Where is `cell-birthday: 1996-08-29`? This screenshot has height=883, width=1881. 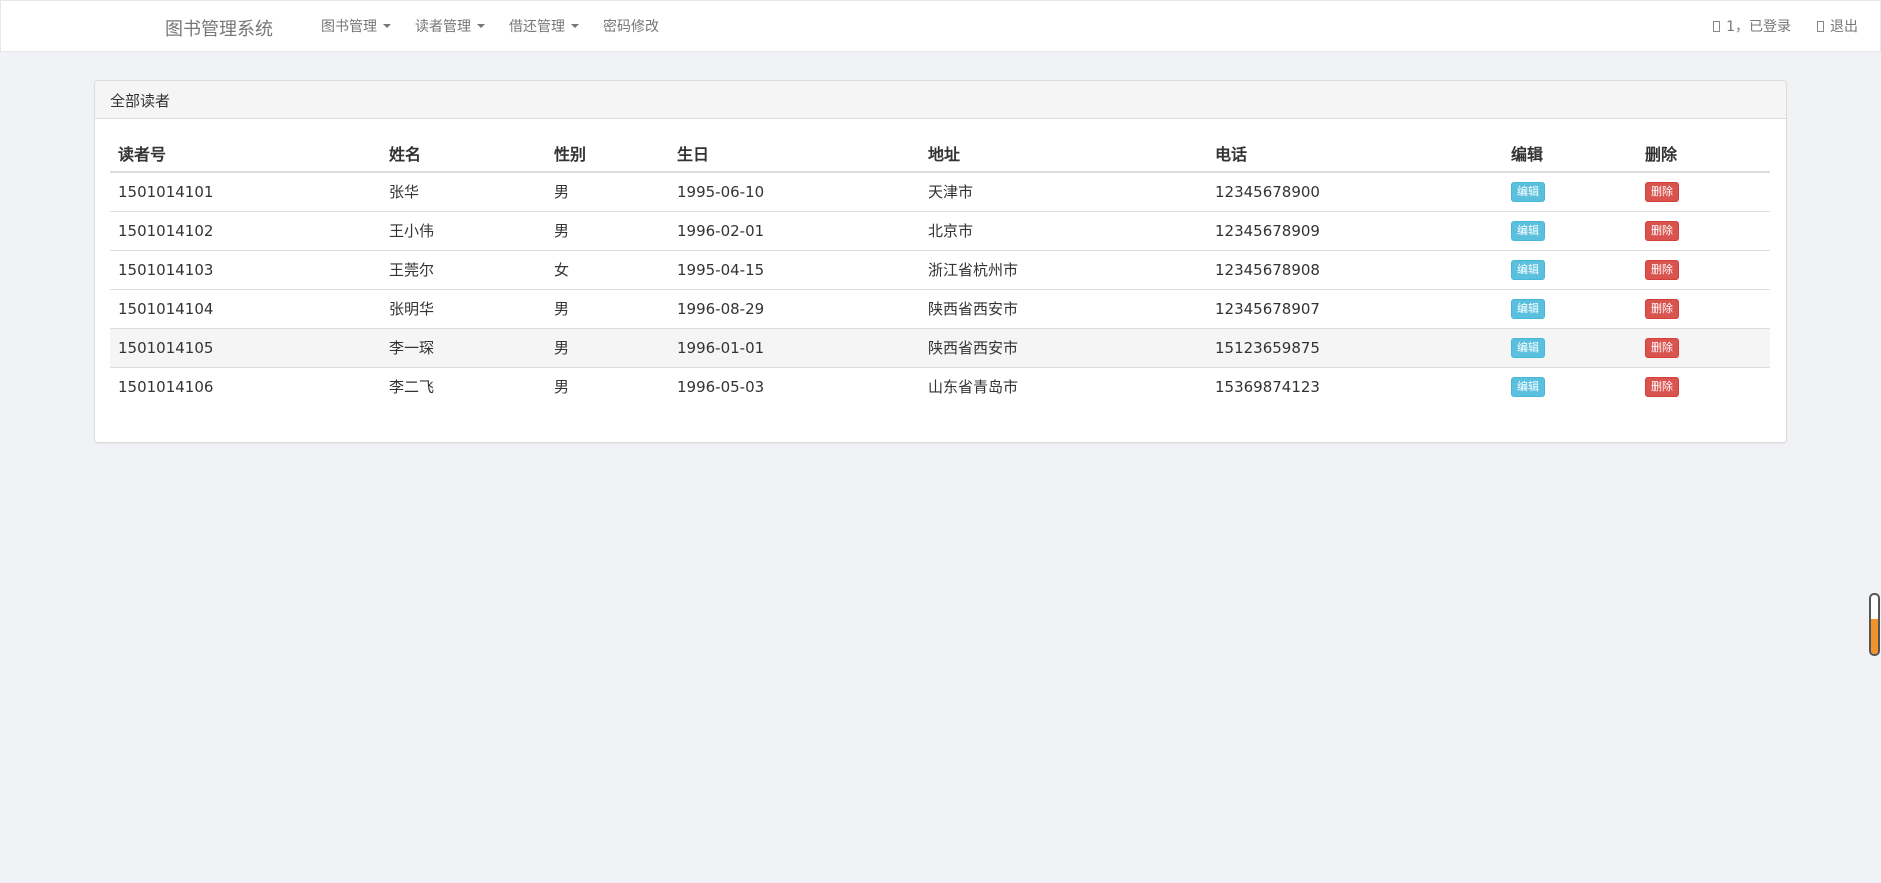
cell-birthday: 1996-08-29 is located at coordinates (794, 308).